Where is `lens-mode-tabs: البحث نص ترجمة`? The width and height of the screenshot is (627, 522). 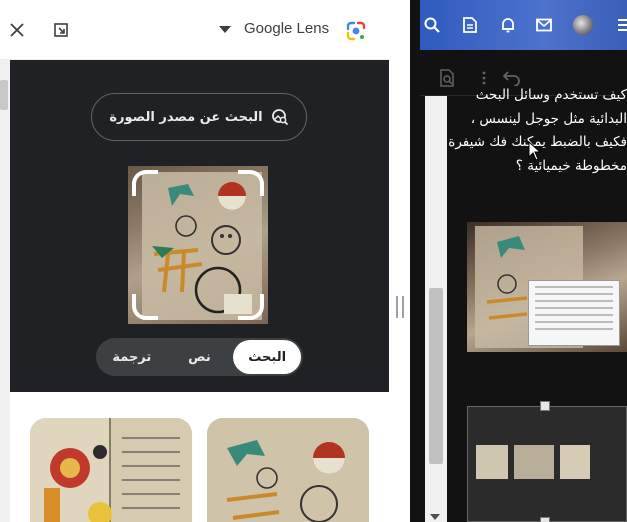 lens-mode-tabs: البحث نص ترجمة is located at coordinates (199, 357).